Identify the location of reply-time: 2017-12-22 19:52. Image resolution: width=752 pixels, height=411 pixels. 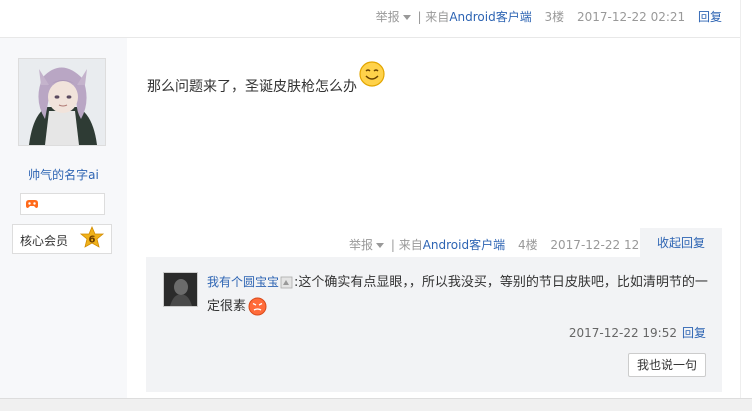
(622, 333).